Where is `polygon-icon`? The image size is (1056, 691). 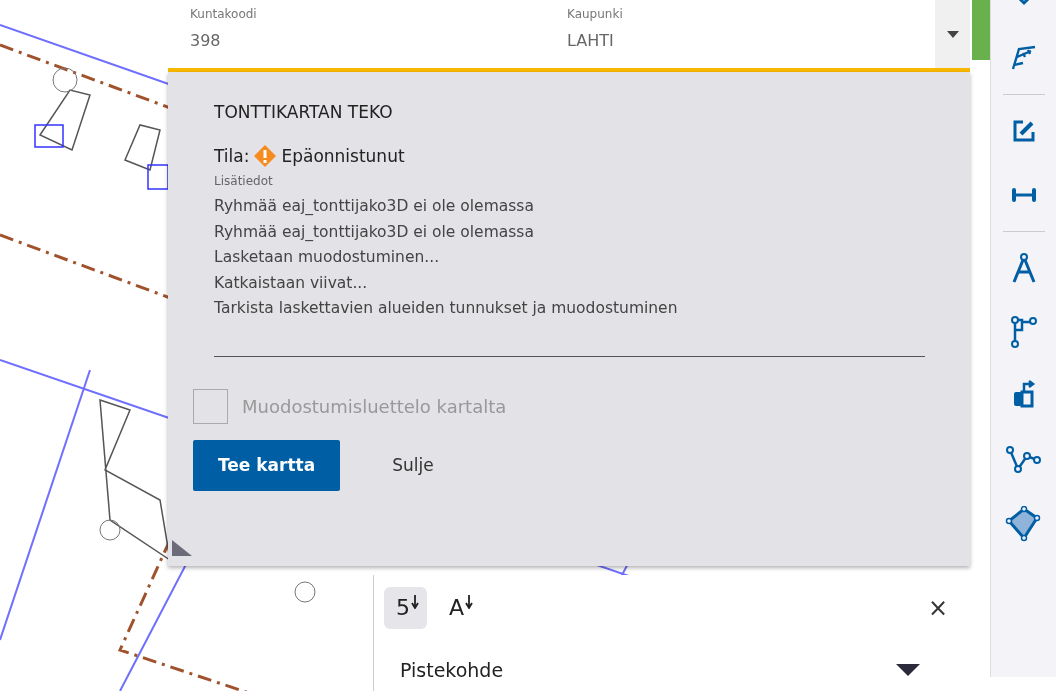
polygon-icon is located at coordinates (1023, 524).